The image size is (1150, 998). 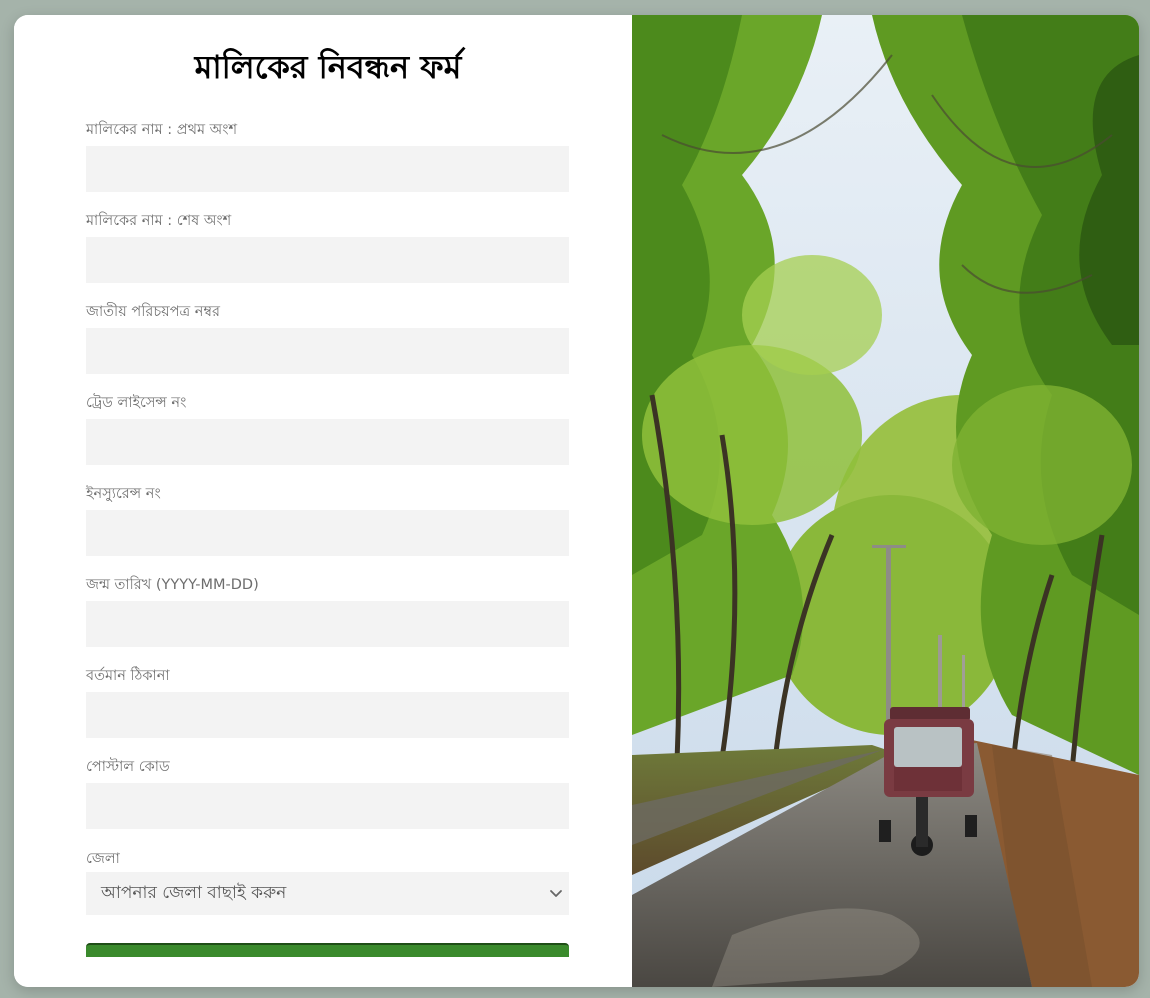 I want to click on current-address-input, so click(x=327, y=715).